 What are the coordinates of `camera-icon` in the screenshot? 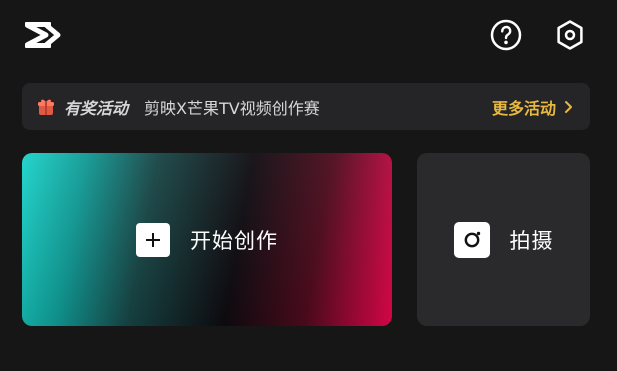 It's located at (471, 239).